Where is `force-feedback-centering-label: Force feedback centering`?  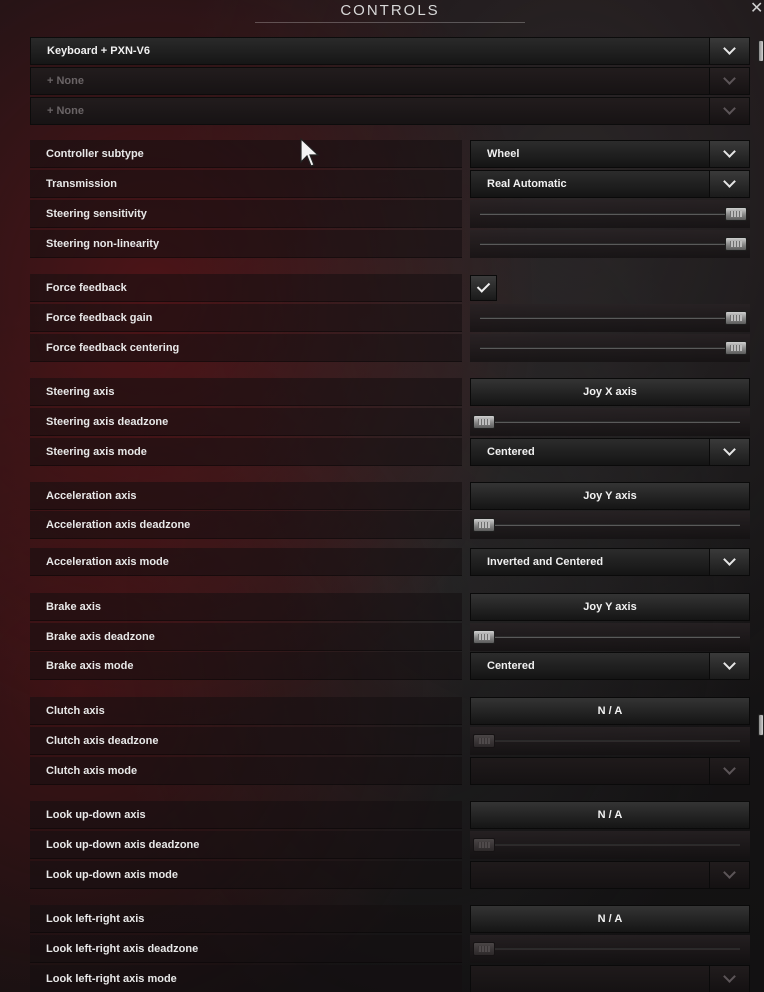
force-feedback-centering-label: Force feedback centering is located at coordinates (113, 348).